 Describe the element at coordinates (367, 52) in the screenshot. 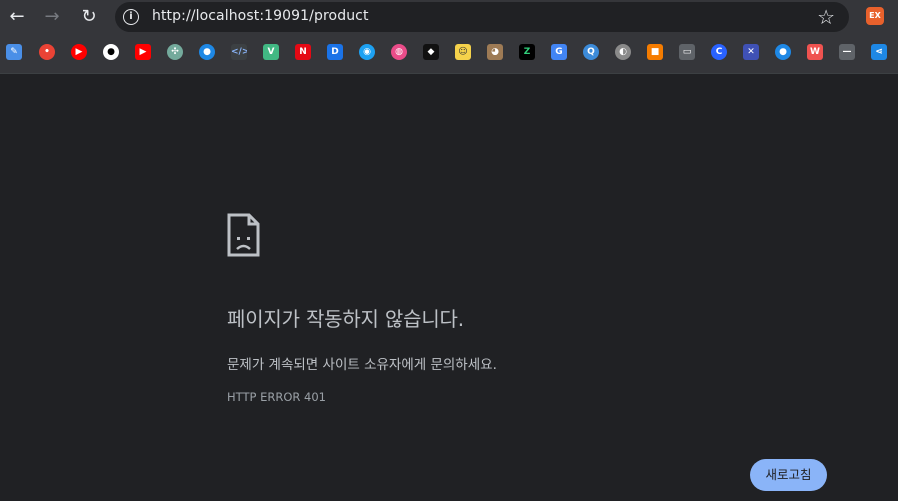

I see `circle-blue-bookmark-icon: ◉` at that location.